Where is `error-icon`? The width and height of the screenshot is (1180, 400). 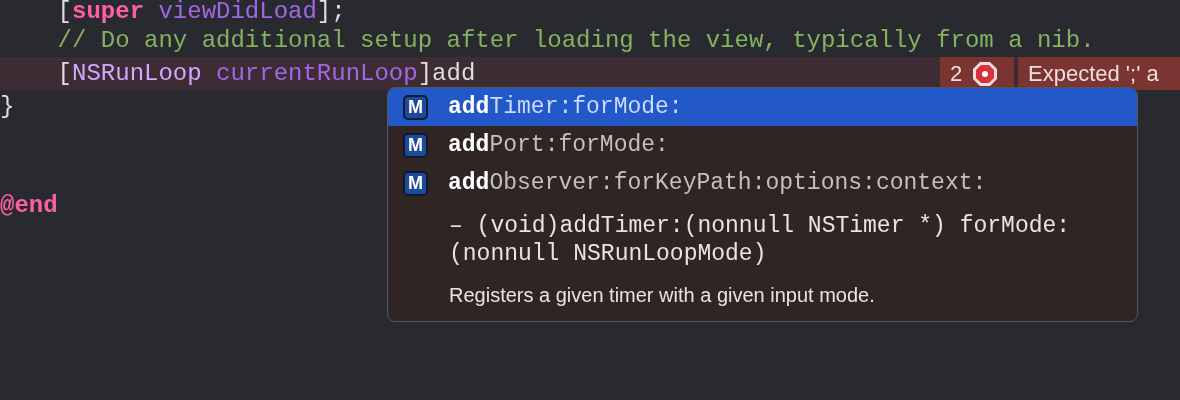
error-icon is located at coordinates (985, 73).